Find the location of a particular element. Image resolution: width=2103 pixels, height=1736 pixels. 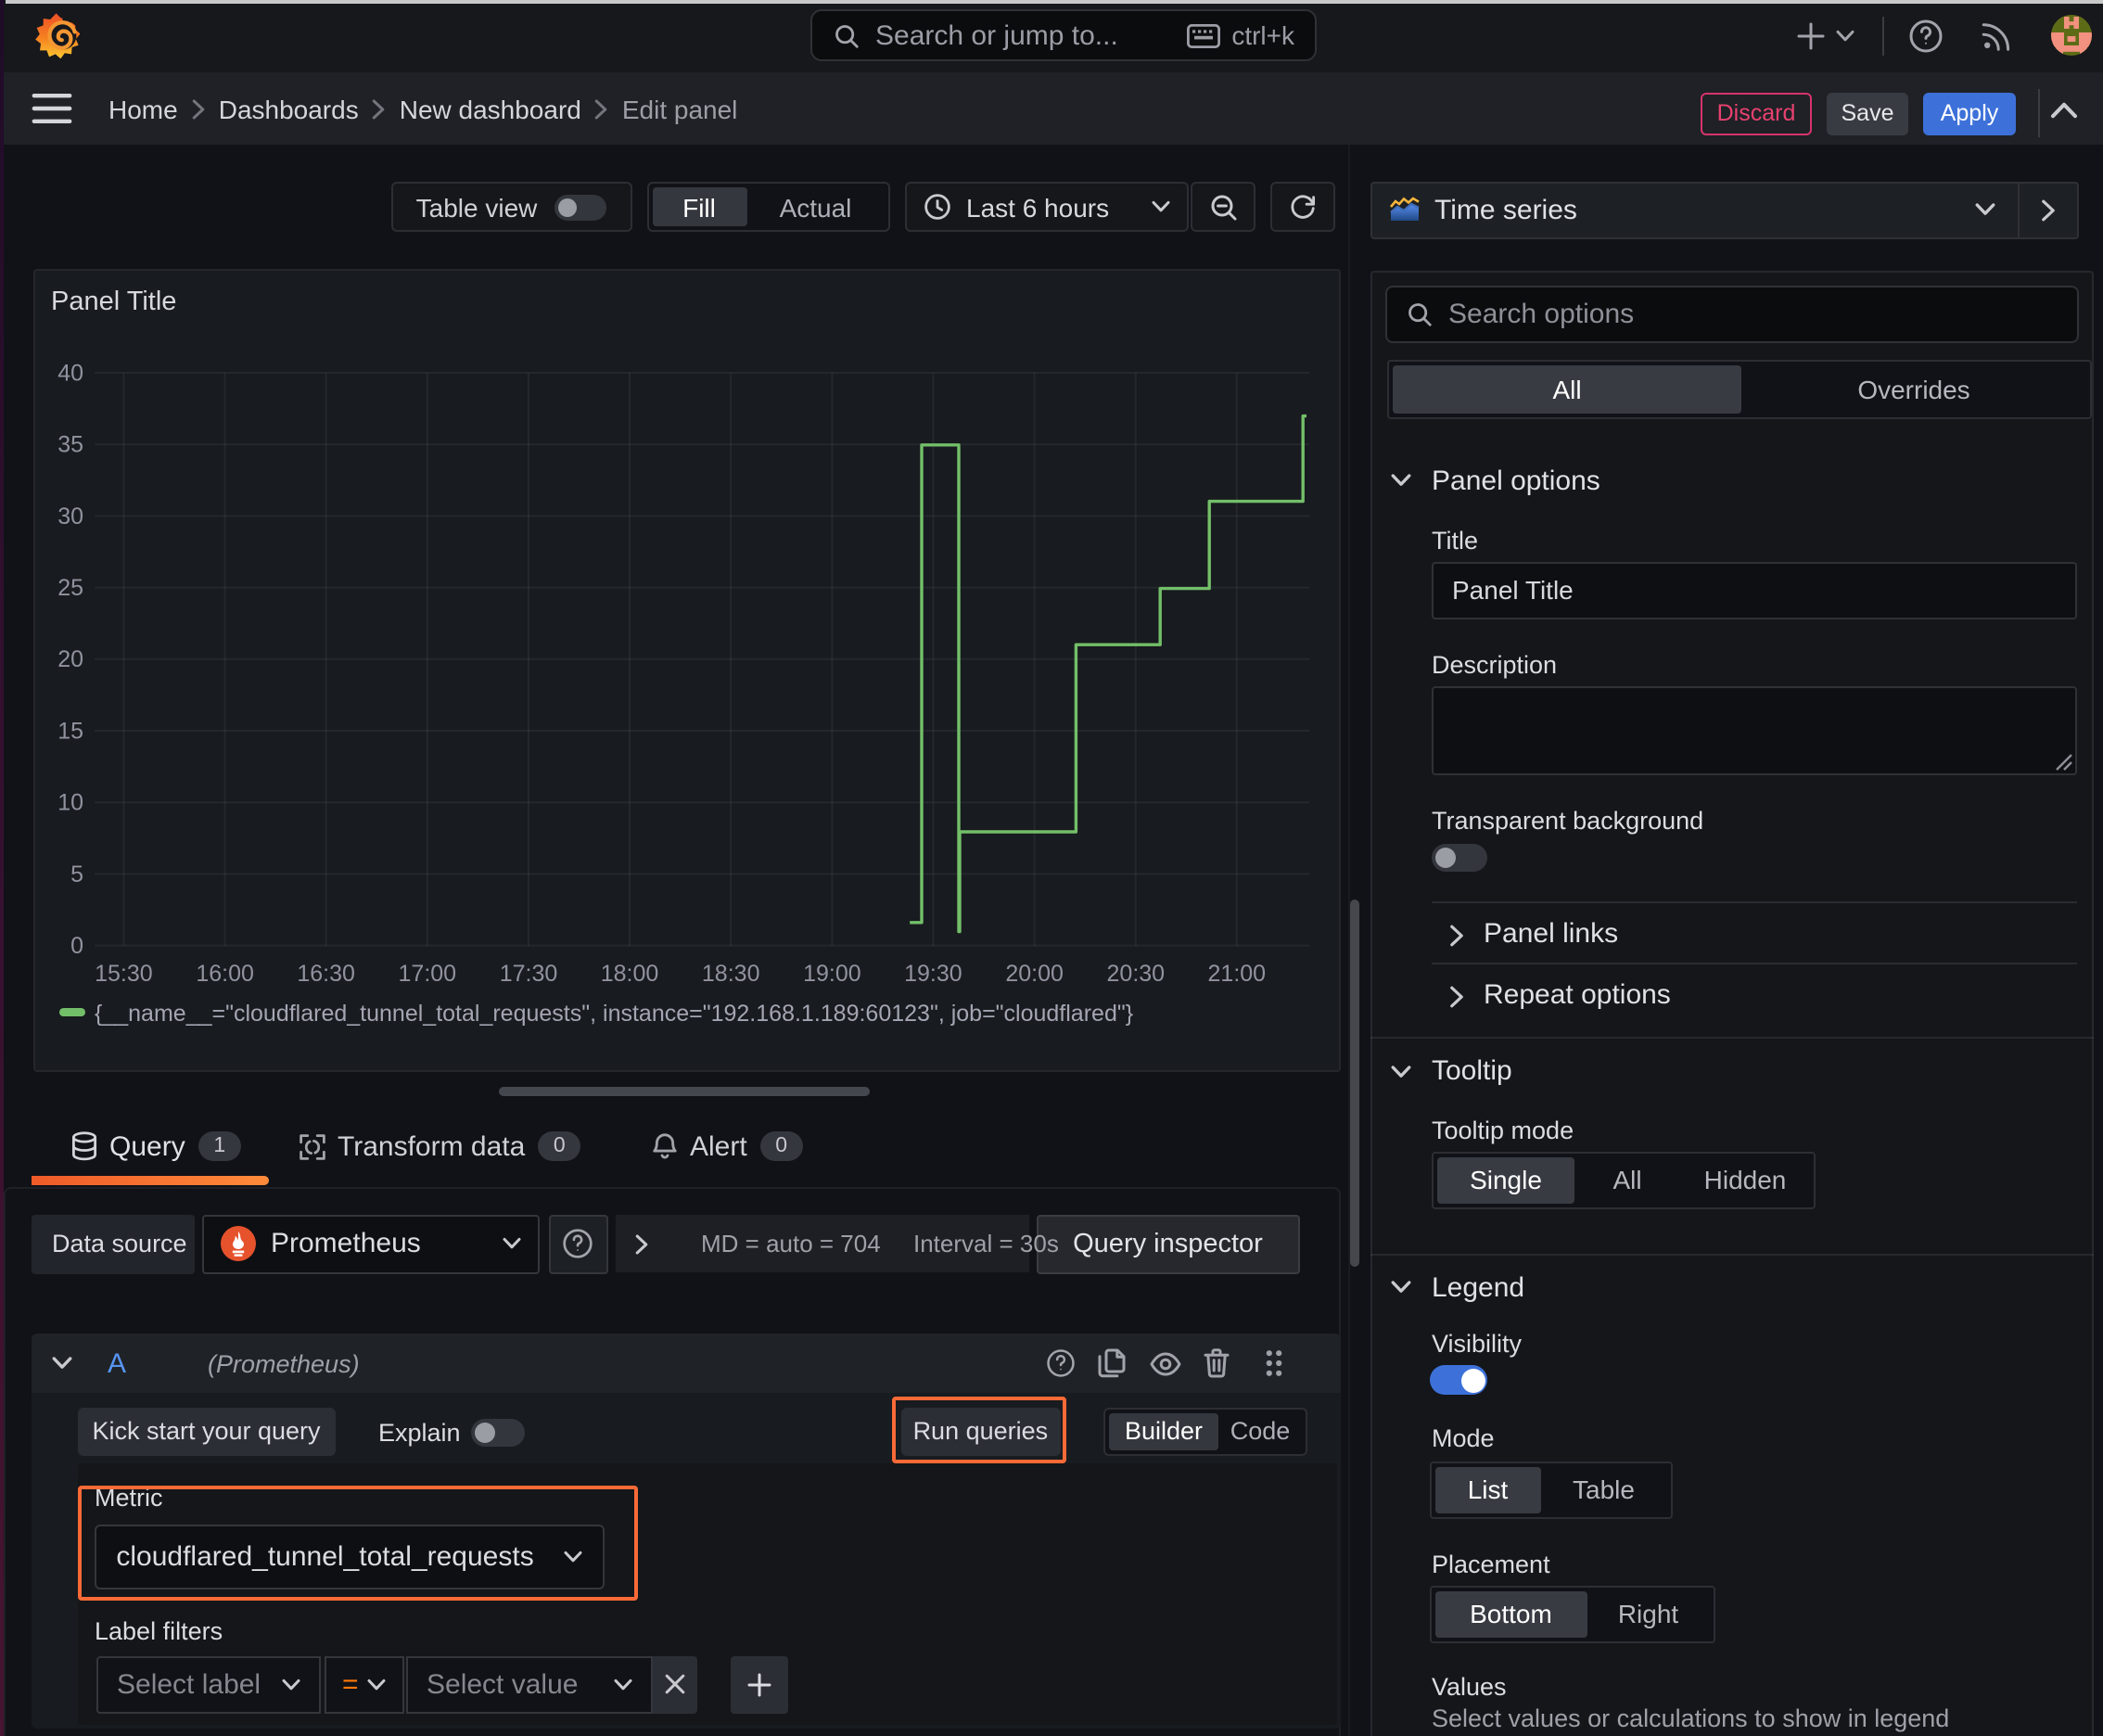

svg-text: 16:00 is located at coordinates (225, 974).